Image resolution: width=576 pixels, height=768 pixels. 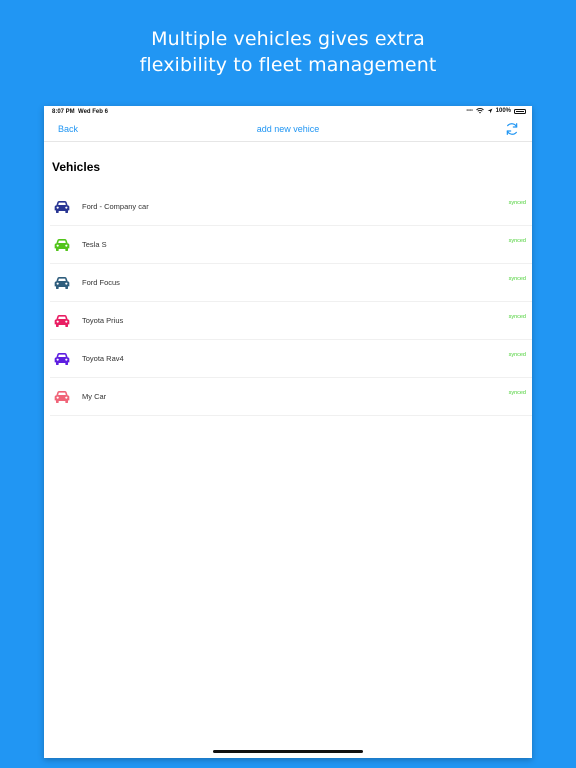 I want to click on vehicle-name: Ford - Company car, so click(x=115, y=206).